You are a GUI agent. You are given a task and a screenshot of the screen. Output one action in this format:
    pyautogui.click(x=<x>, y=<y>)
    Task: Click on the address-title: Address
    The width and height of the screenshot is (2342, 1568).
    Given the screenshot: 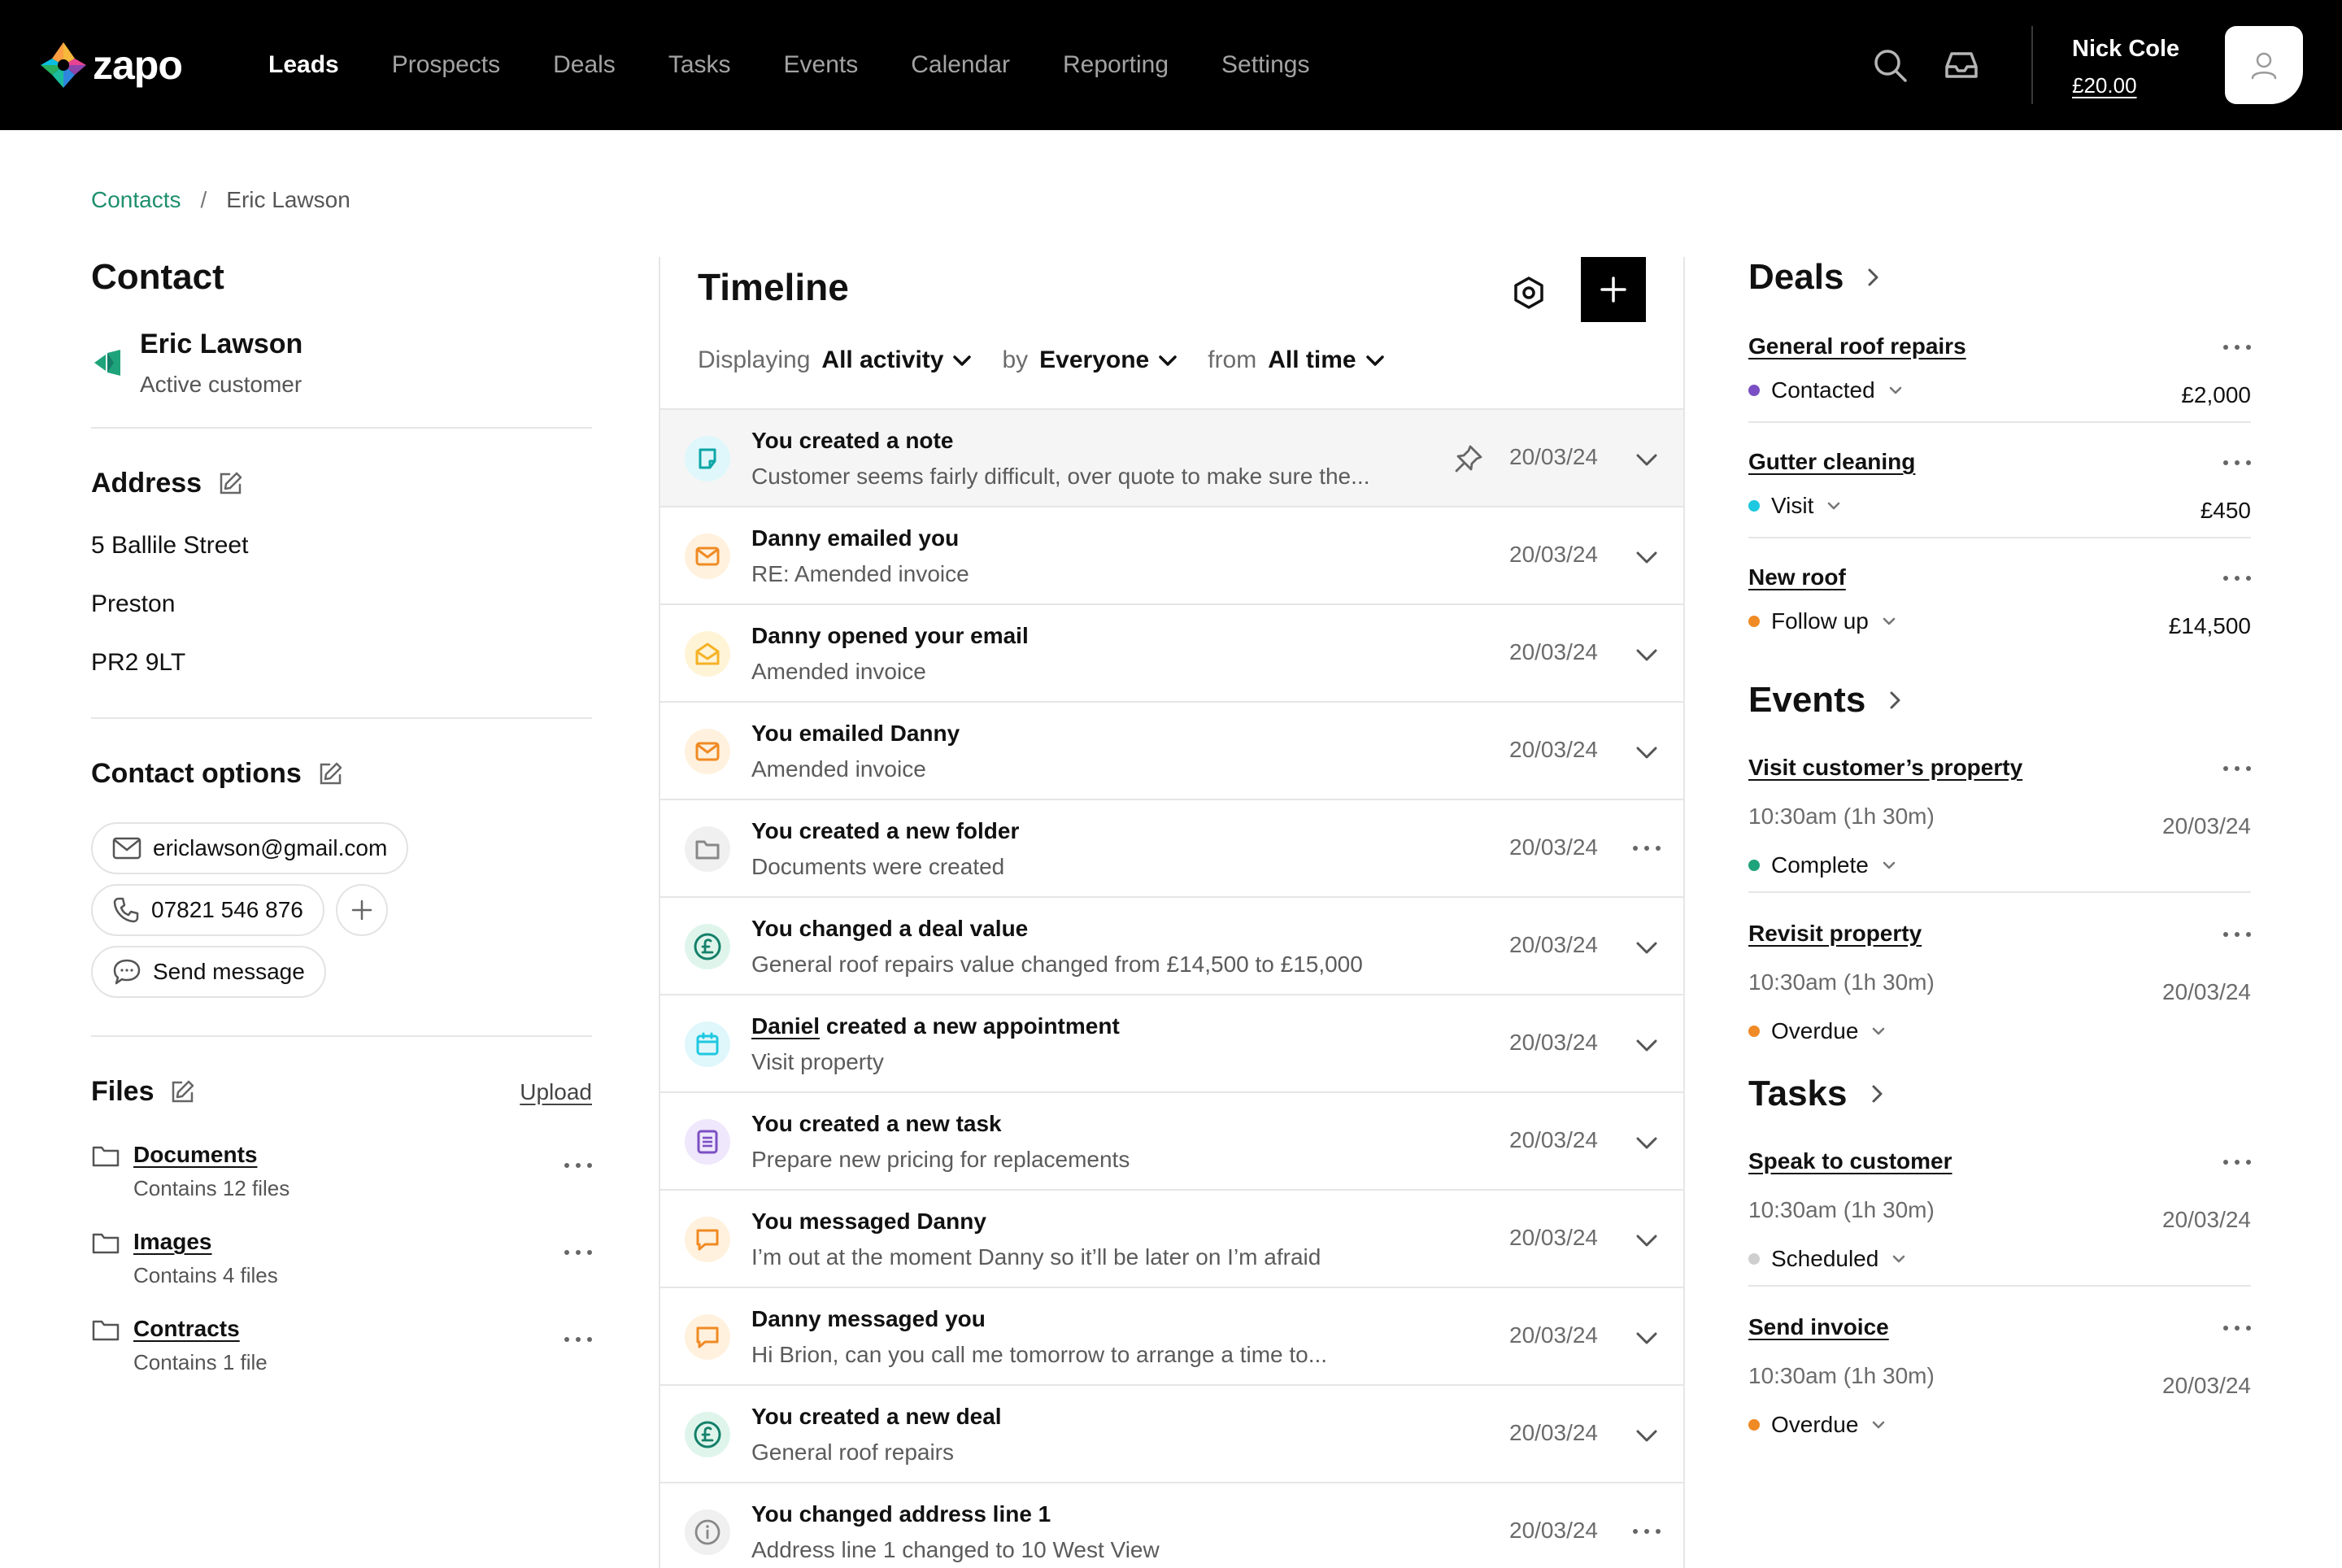 What is the action you would take?
    pyautogui.click(x=342, y=483)
    